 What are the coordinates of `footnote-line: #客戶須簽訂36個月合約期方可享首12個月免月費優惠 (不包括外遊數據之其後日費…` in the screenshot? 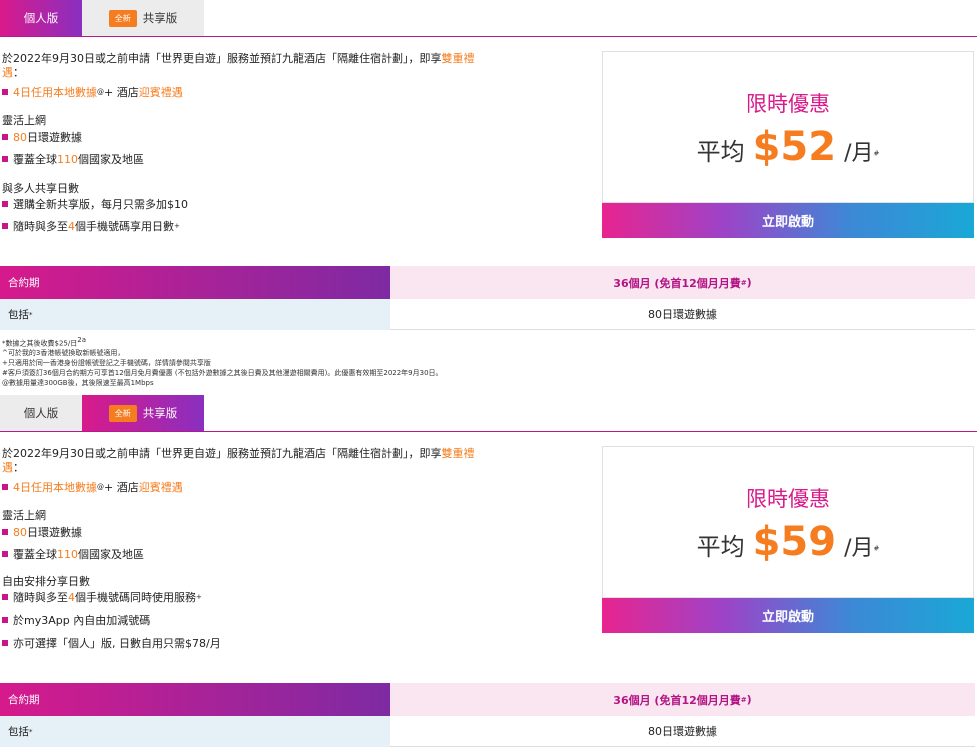 It's located at (222, 373).